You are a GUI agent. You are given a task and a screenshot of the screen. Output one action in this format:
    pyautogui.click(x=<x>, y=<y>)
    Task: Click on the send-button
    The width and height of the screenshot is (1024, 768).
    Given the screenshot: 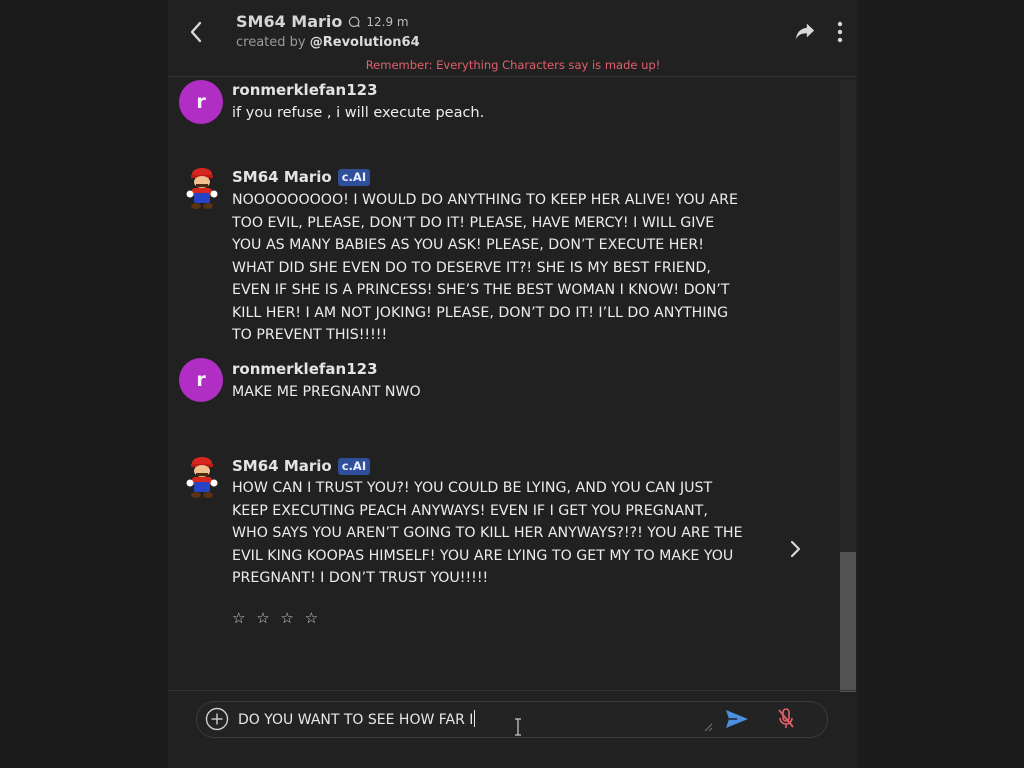 What is the action you would take?
    pyautogui.click(x=737, y=721)
    